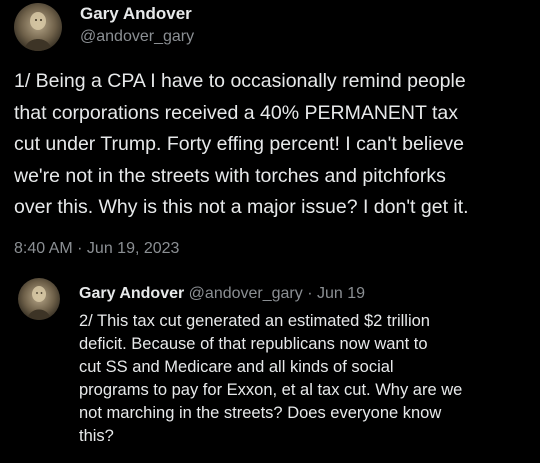  Describe the element at coordinates (341, 293) in the screenshot. I see `reply-date: Jun 19` at that location.